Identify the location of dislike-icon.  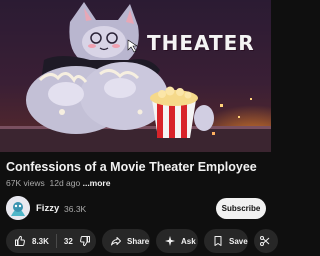
(84, 241).